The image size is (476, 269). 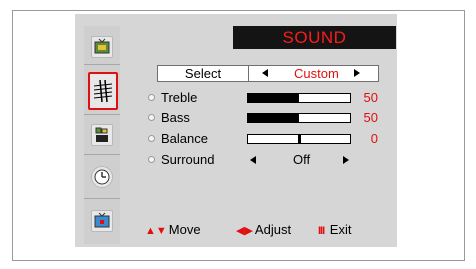 I want to click on select-row: Select Custom, so click(x=268, y=73).